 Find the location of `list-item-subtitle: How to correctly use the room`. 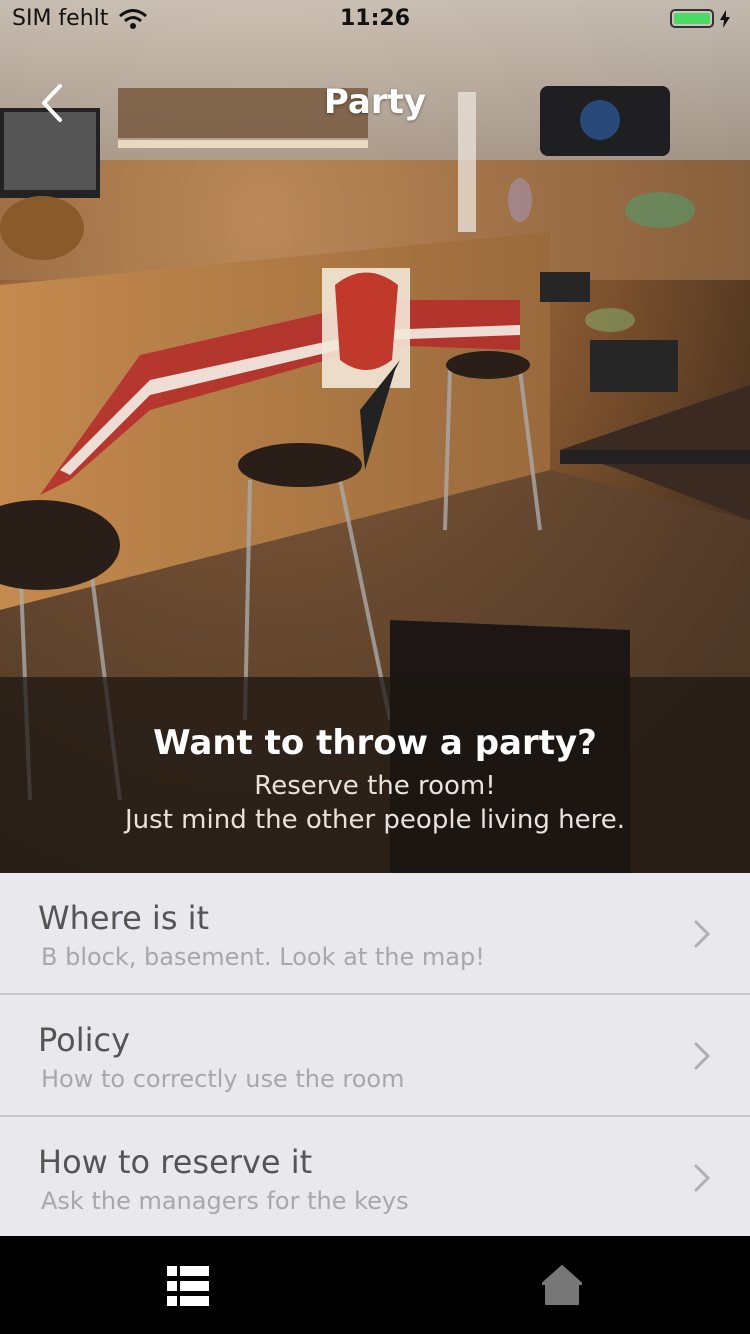

list-item-subtitle: How to correctly use the room is located at coordinates (223, 1079).